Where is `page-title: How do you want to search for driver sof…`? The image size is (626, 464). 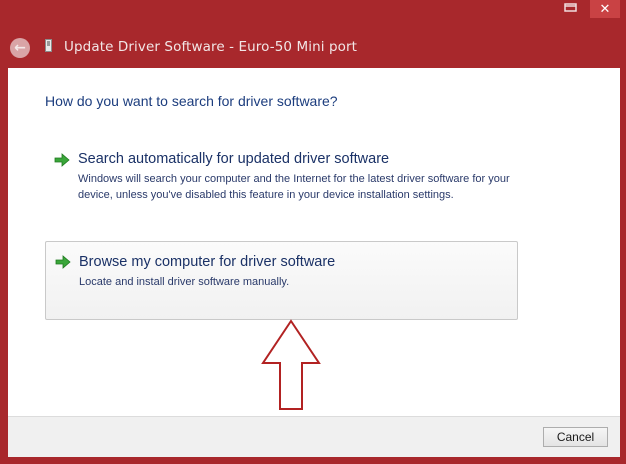 page-title: How do you want to search for driver sof… is located at coordinates (191, 101).